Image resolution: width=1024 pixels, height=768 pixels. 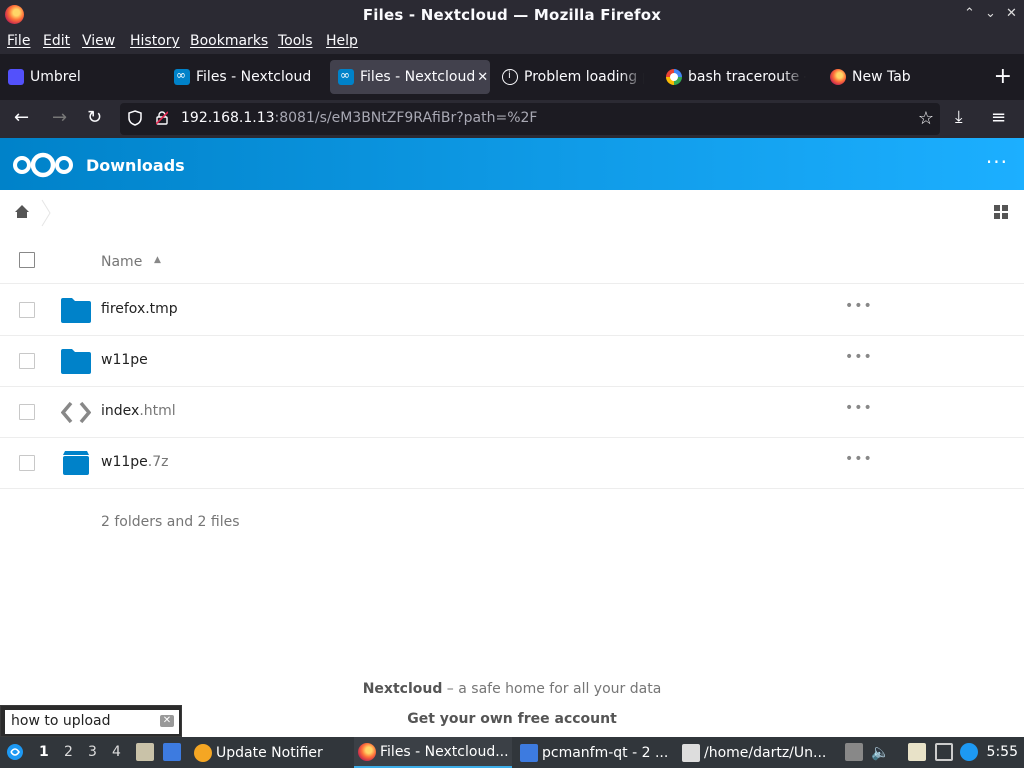 What do you see at coordinates (1011, 13) in the screenshot?
I see `close-icon: ✕` at bounding box center [1011, 13].